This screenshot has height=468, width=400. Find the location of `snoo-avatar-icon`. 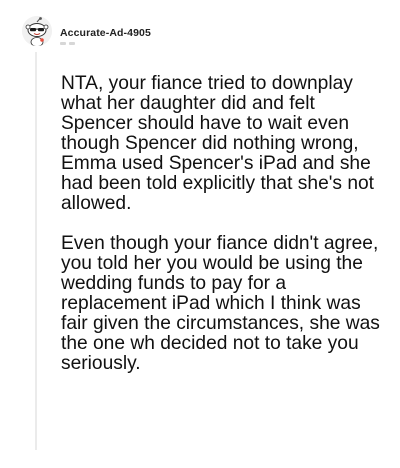

snoo-avatar-icon is located at coordinates (37, 31).